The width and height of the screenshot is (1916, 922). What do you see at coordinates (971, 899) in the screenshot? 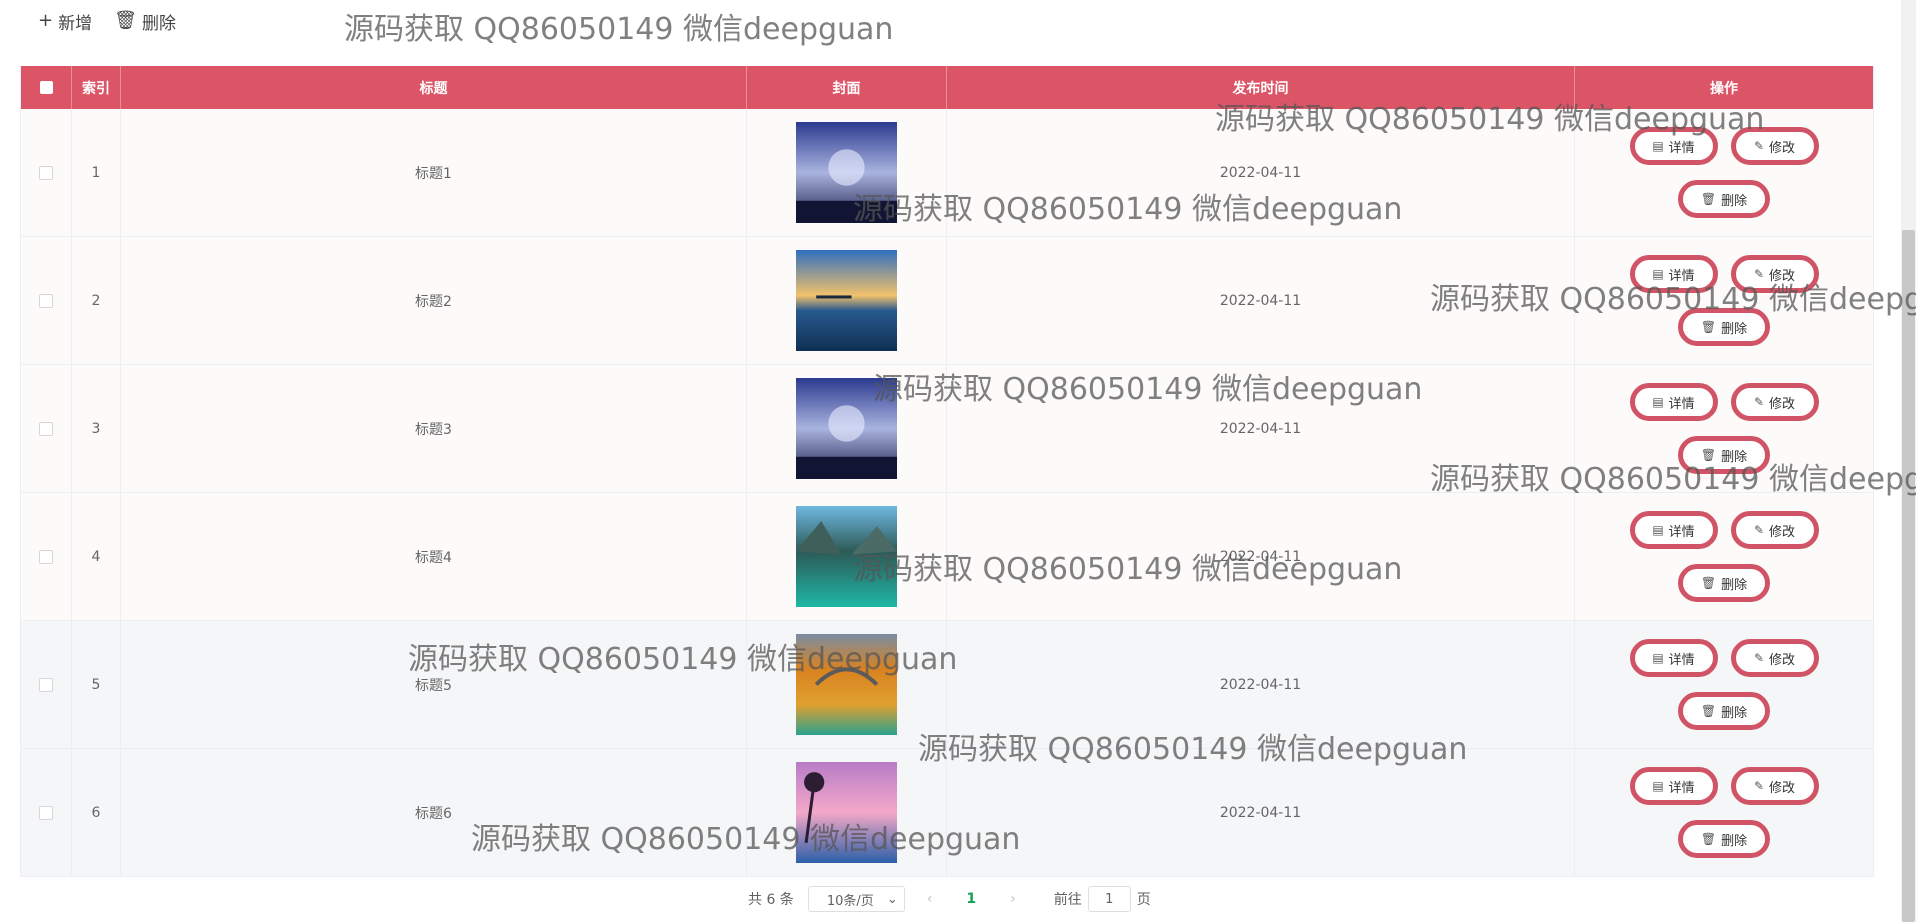
I see `page-number: 1` at bounding box center [971, 899].